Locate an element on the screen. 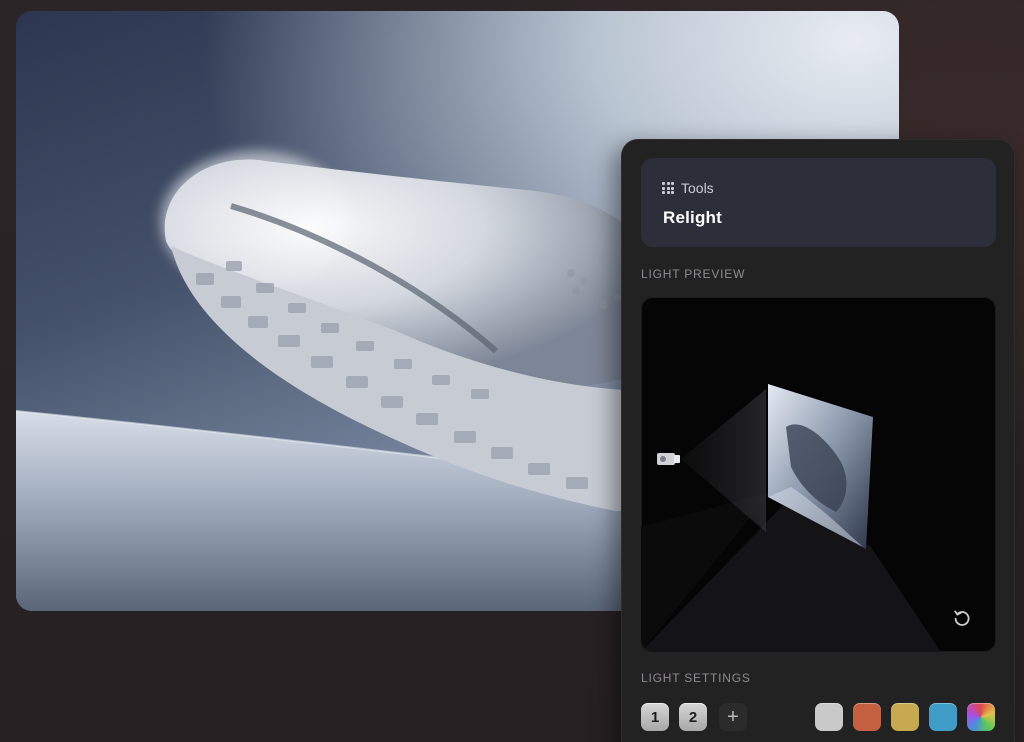 This screenshot has width=1024, height=742. light-settings-row: 1 2 + is located at coordinates (818, 717).